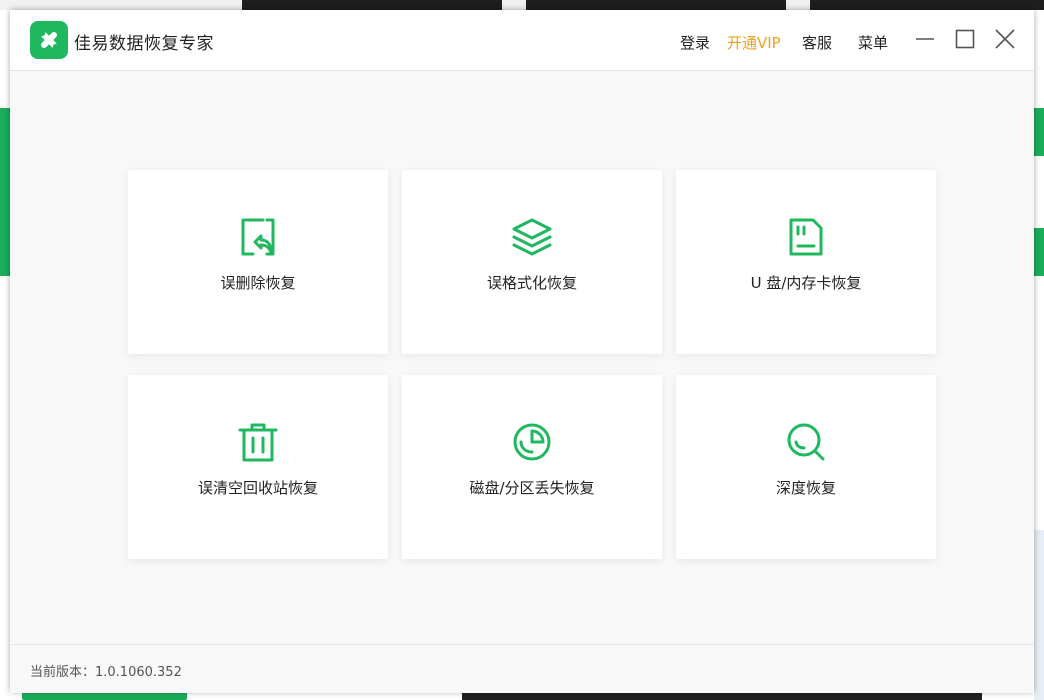 This screenshot has height=700, width=1044. I want to click on service-link: 客服, so click(817, 42).